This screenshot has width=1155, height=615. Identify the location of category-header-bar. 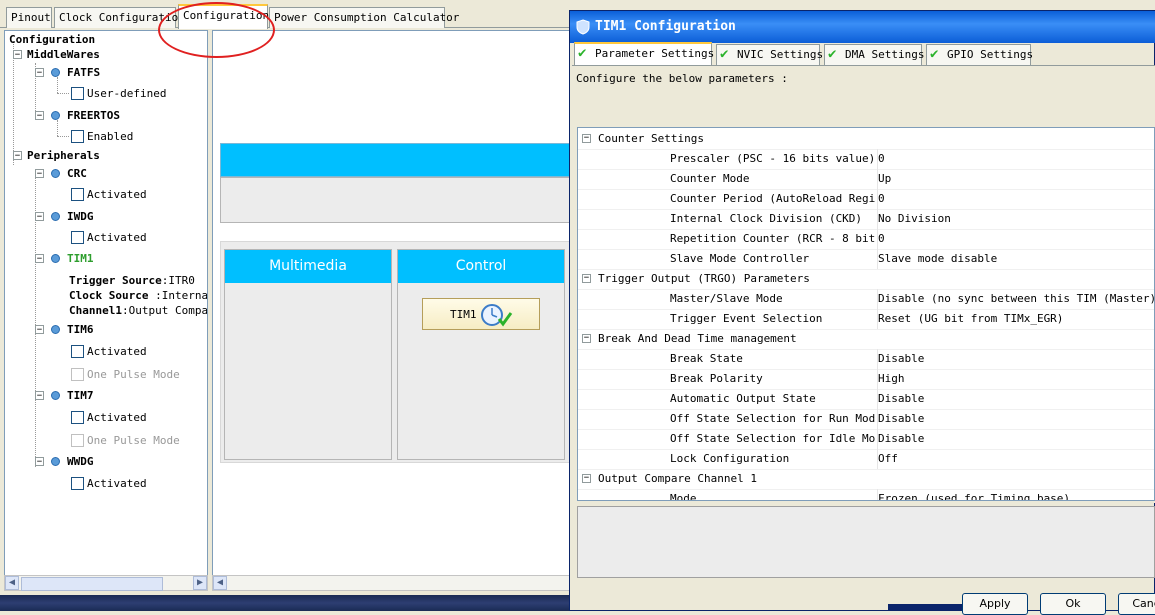
(395, 160).